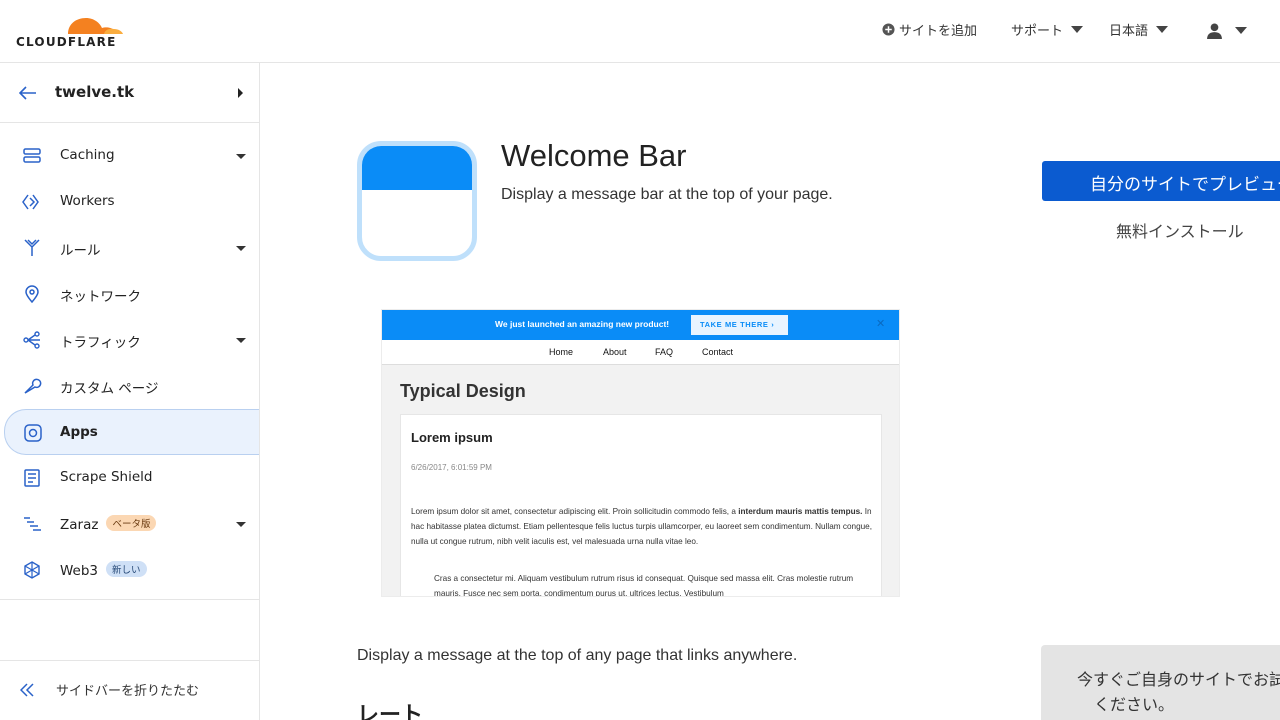 The height and width of the screenshot is (720, 1280). What do you see at coordinates (32, 247) in the screenshot?
I see `rules-icon` at bounding box center [32, 247].